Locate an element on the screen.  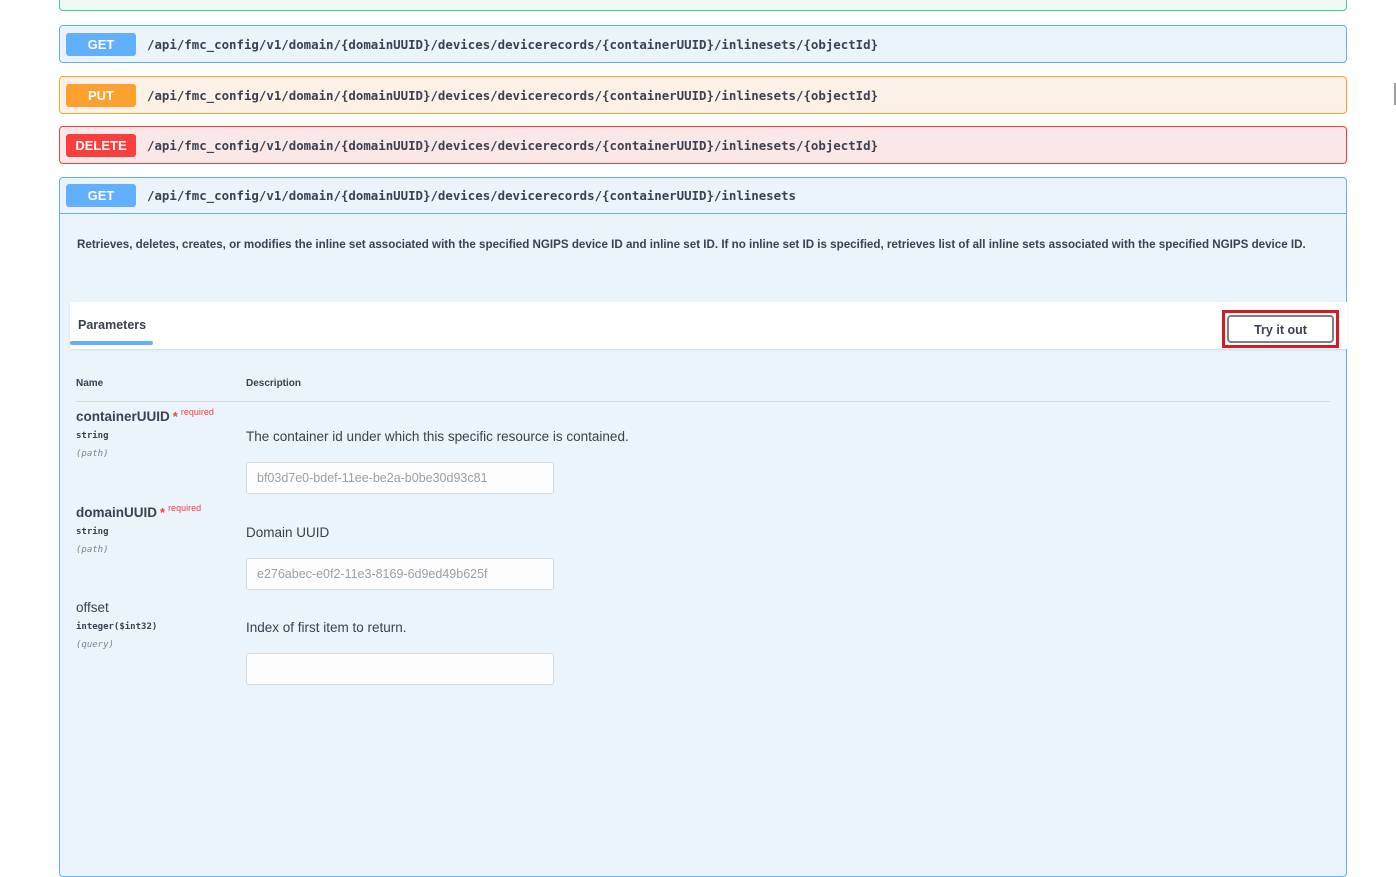
column-header-name: Name is located at coordinates (90, 383).